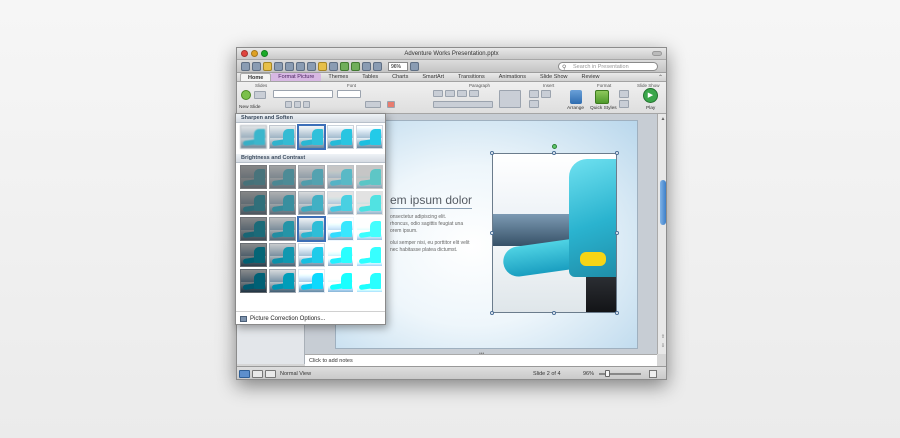 This screenshot has height=438, width=900. What do you see at coordinates (650, 108) in the screenshot?
I see `play-label: Play` at bounding box center [650, 108].